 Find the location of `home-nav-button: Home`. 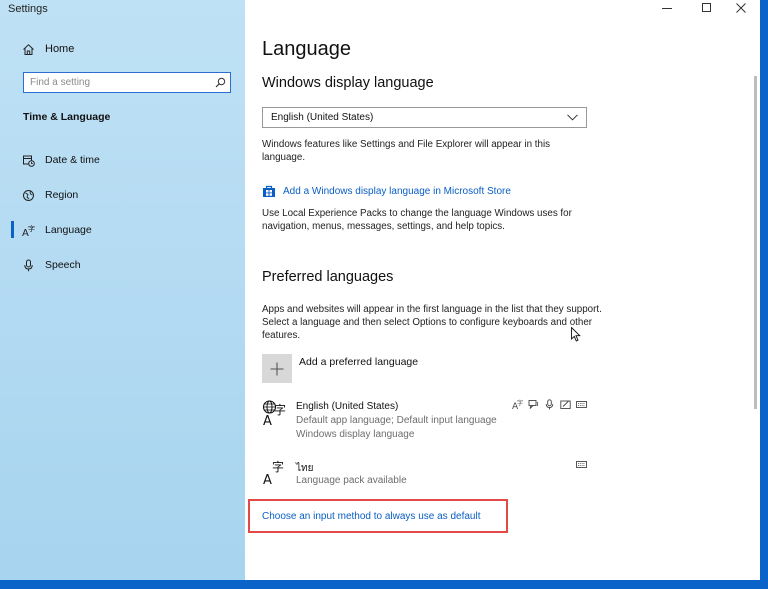

home-nav-button: Home is located at coordinates (48, 49).